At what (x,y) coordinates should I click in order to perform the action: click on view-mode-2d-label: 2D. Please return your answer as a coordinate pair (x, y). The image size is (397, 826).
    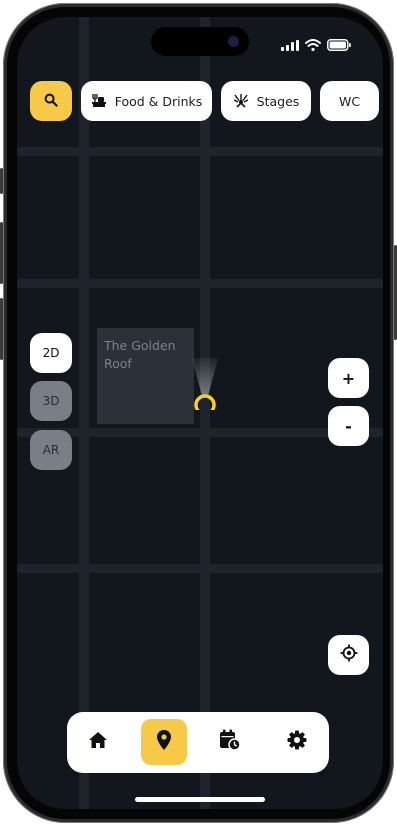
    Looking at the image, I should click on (51, 353).